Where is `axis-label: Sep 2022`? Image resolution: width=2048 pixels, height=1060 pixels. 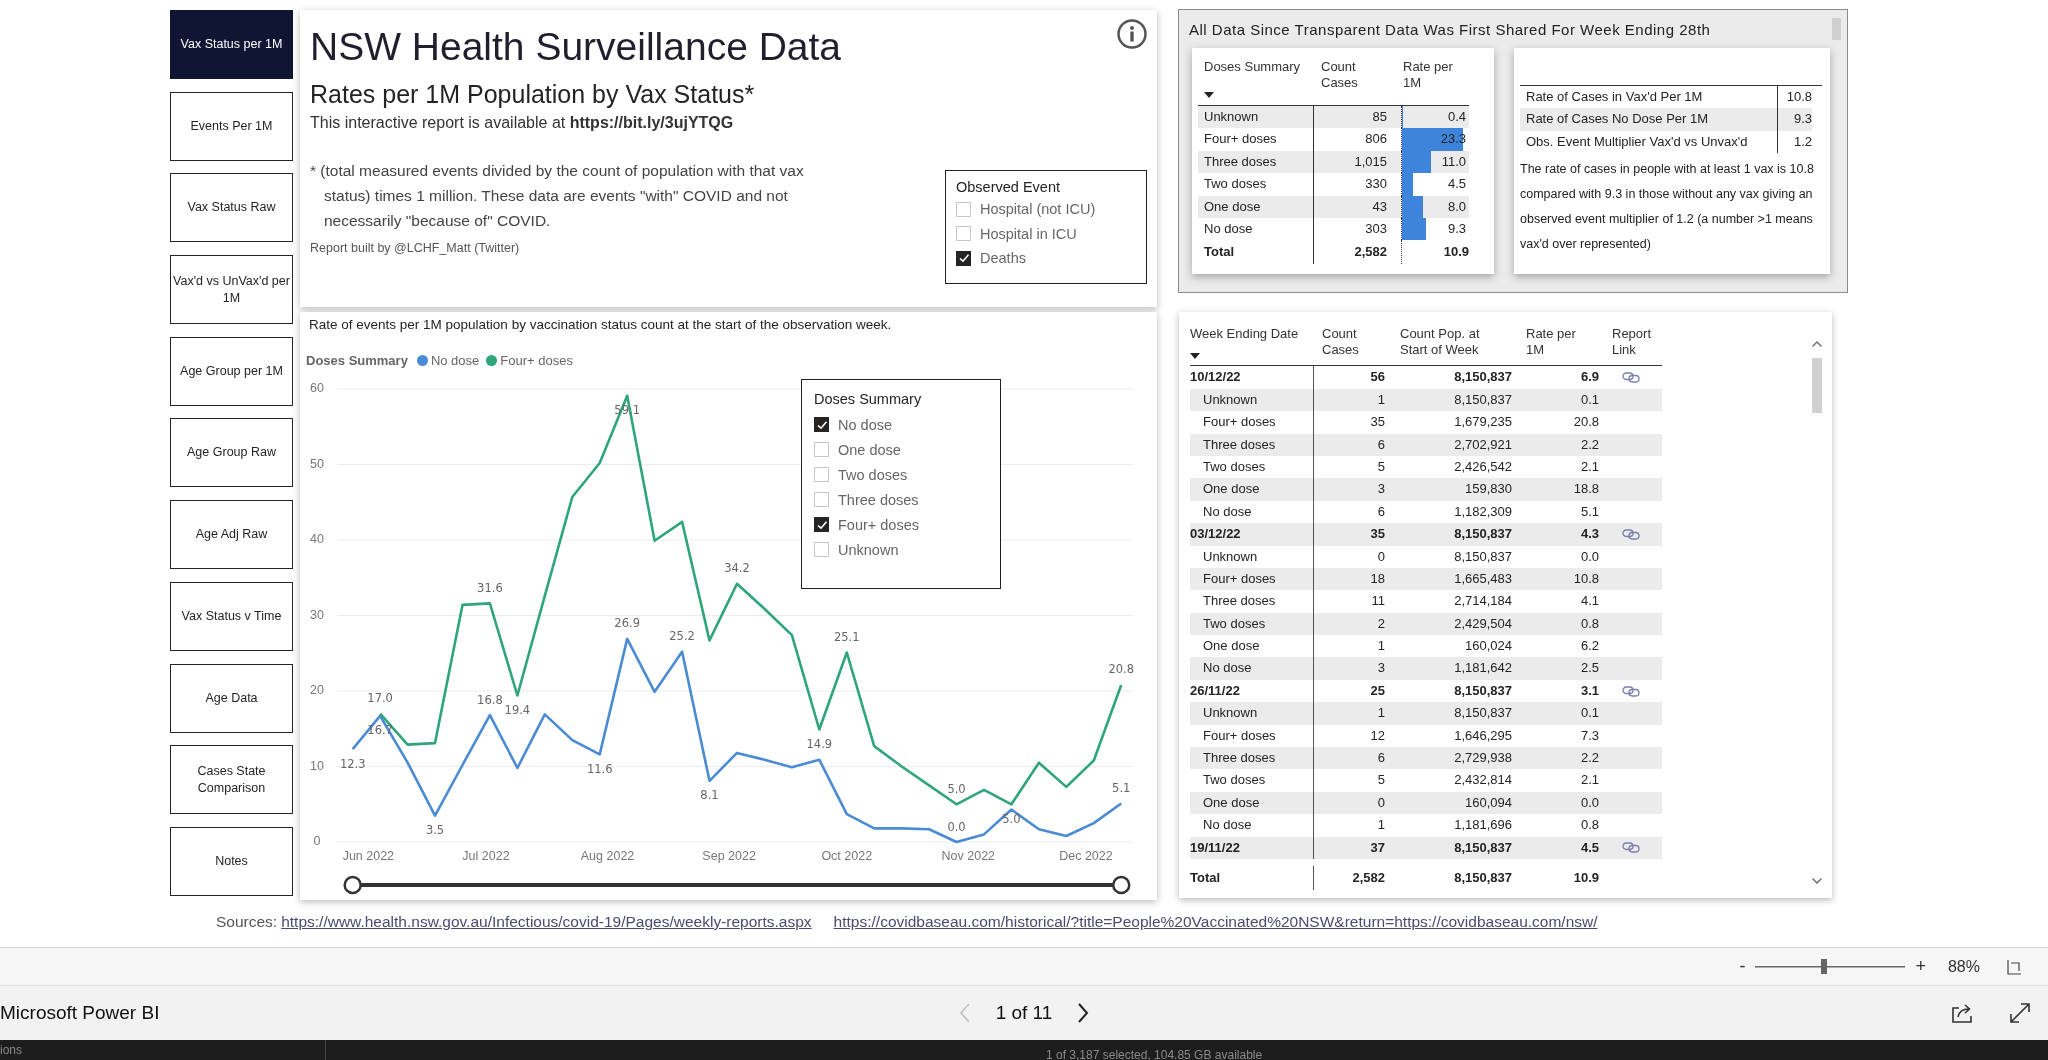 axis-label: Sep 2022 is located at coordinates (729, 856).